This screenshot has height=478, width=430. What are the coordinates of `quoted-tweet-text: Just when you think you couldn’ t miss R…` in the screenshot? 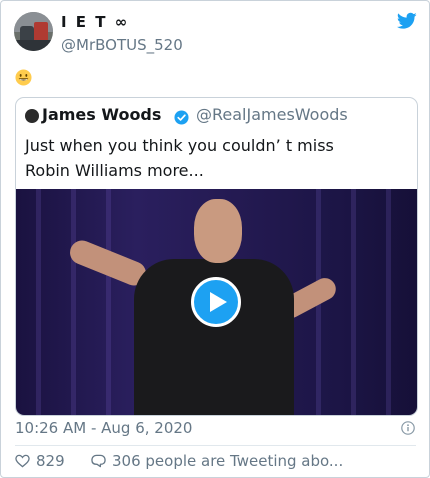 It's located at (179, 158).